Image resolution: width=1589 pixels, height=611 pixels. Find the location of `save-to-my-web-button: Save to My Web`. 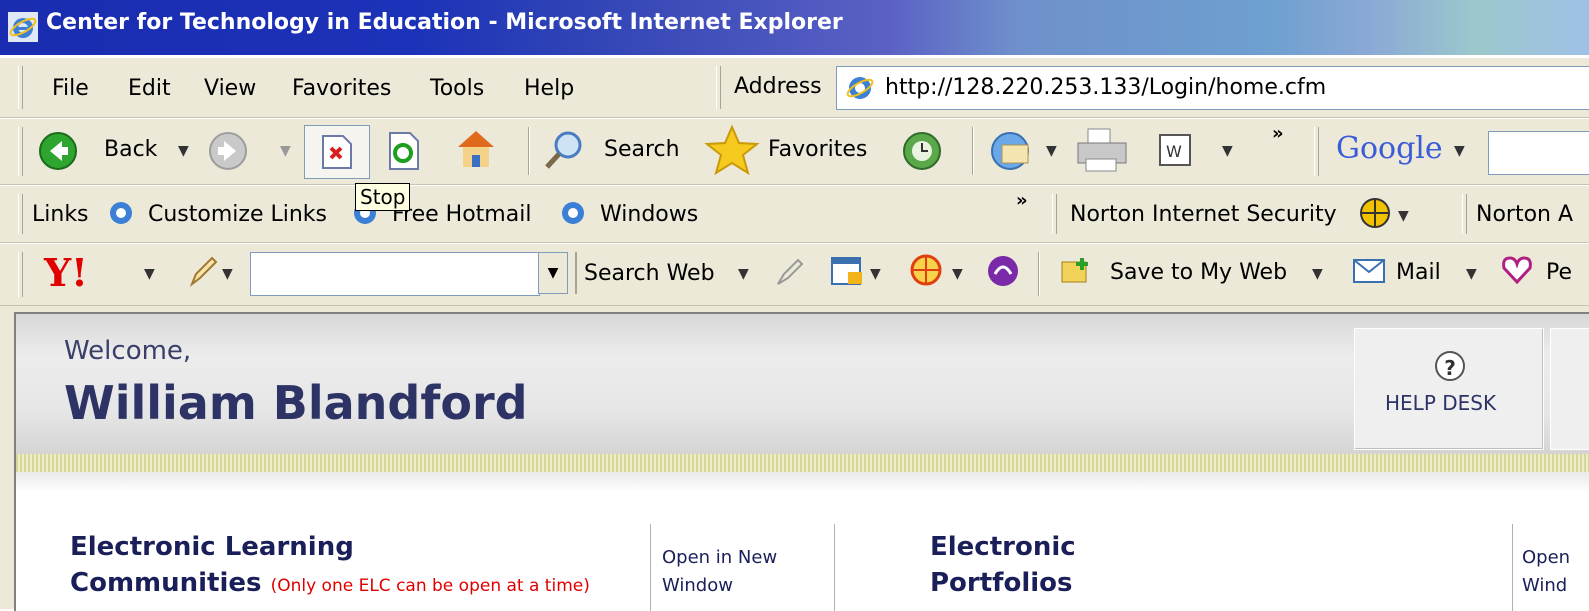

save-to-my-web-button: Save to My Web is located at coordinates (1198, 272).